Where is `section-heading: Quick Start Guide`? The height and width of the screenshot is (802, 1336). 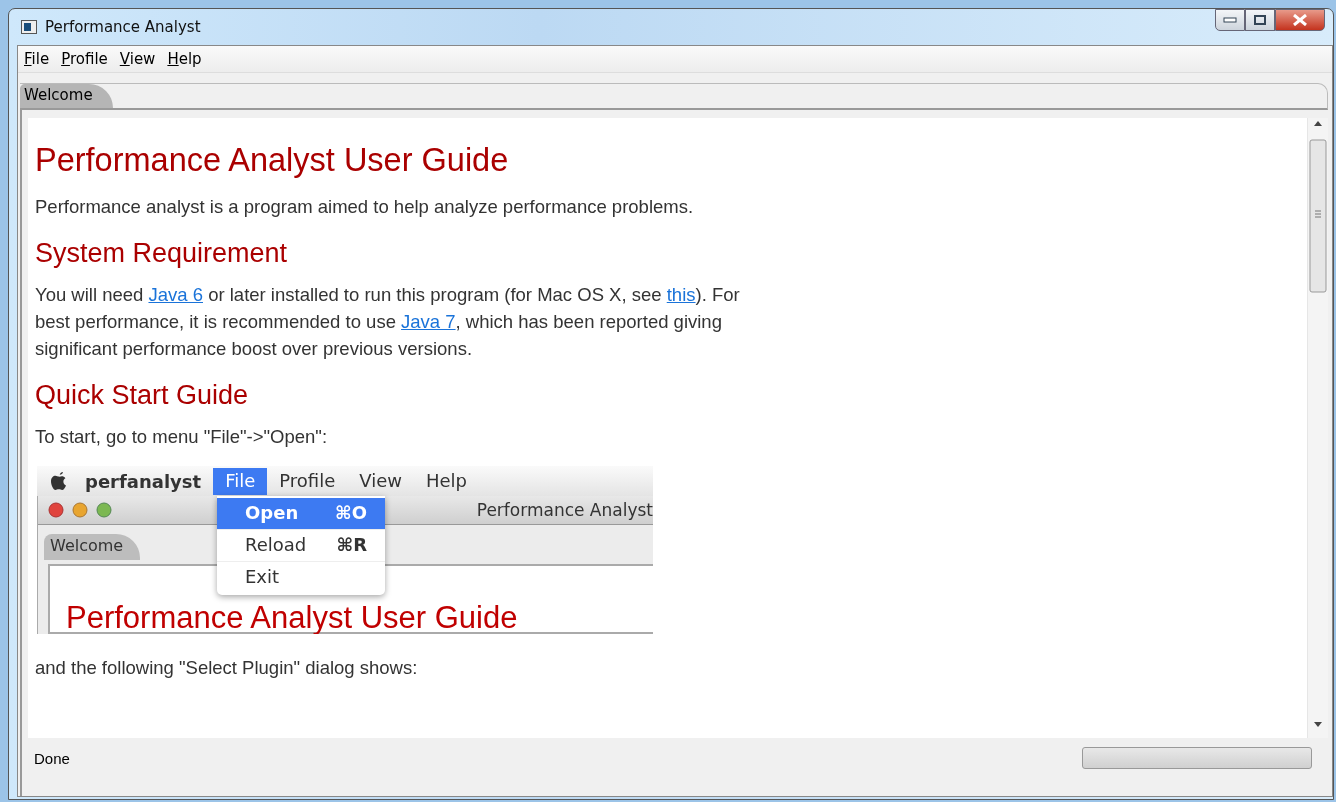 section-heading: Quick Start Guide is located at coordinates (142, 395).